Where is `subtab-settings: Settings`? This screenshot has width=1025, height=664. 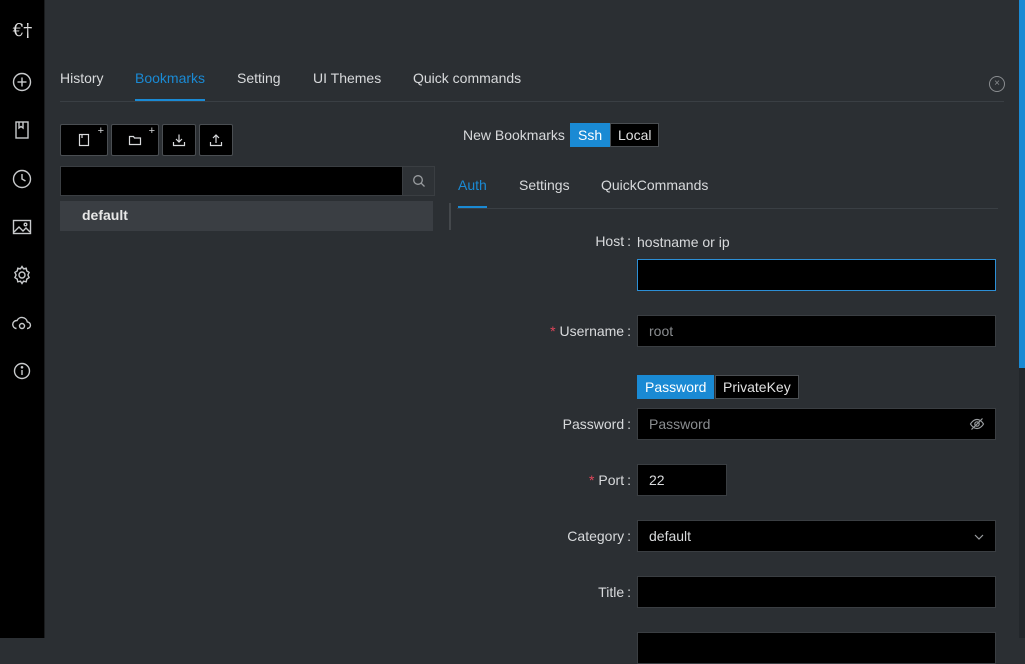 subtab-settings: Settings is located at coordinates (544, 192).